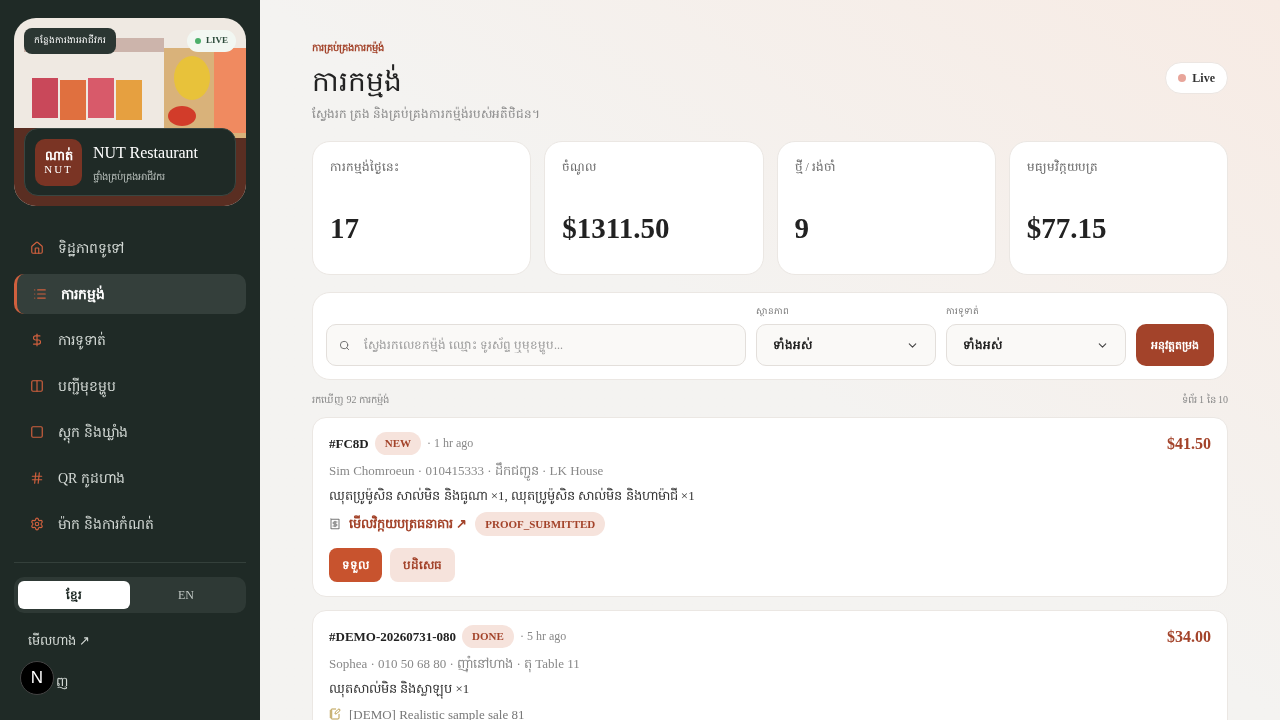  What do you see at coordinates (616, 228) in the screenshot?
I see `stat-value: $1311.50` at bounding box center [616, 228].